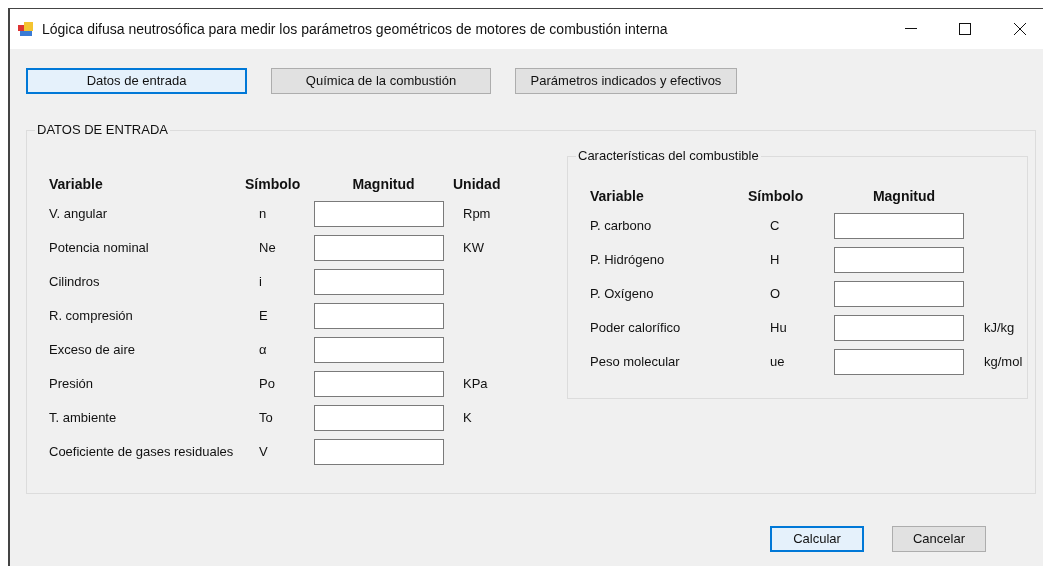 The image size is (1043, 566). What do you see at coordinates (142, 452) in the screenshot?
I see `variable-label: Coeficiente de gases residuales` at bounding box center [142, 452].